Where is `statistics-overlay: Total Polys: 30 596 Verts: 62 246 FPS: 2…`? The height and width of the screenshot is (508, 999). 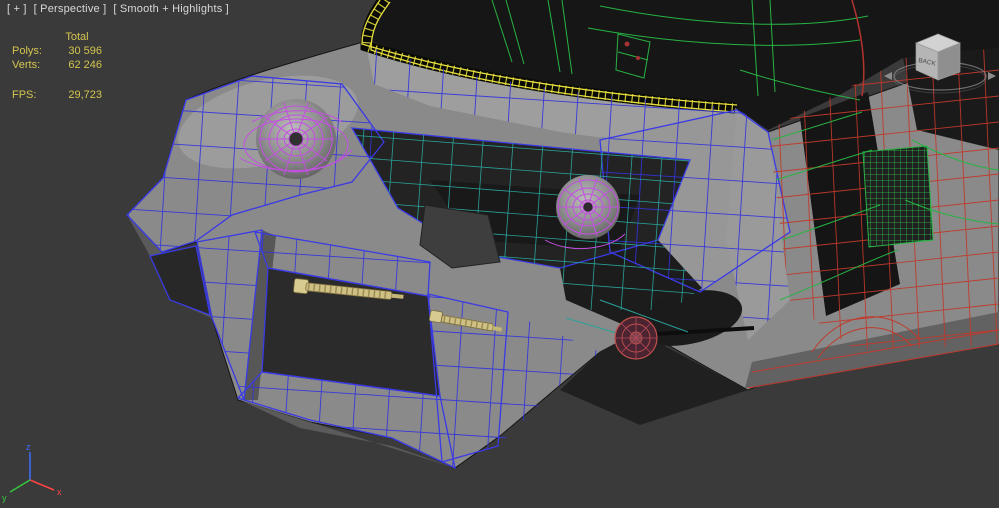 statistics-overlay: Total Polys: 30 596 Verts: 62 246 FPS: 2… is located at coordinates (57, 66).